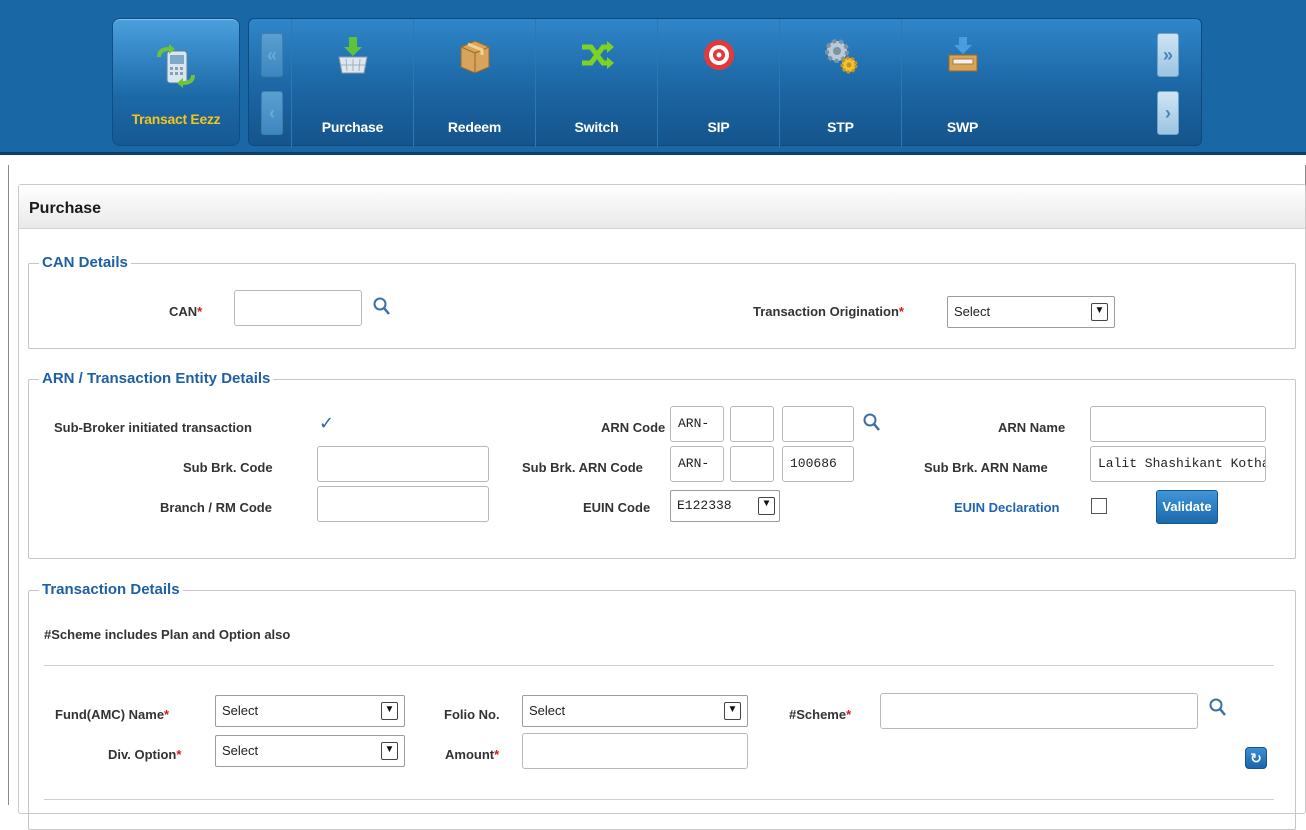  I want to click on can-input, so click(298, 308).